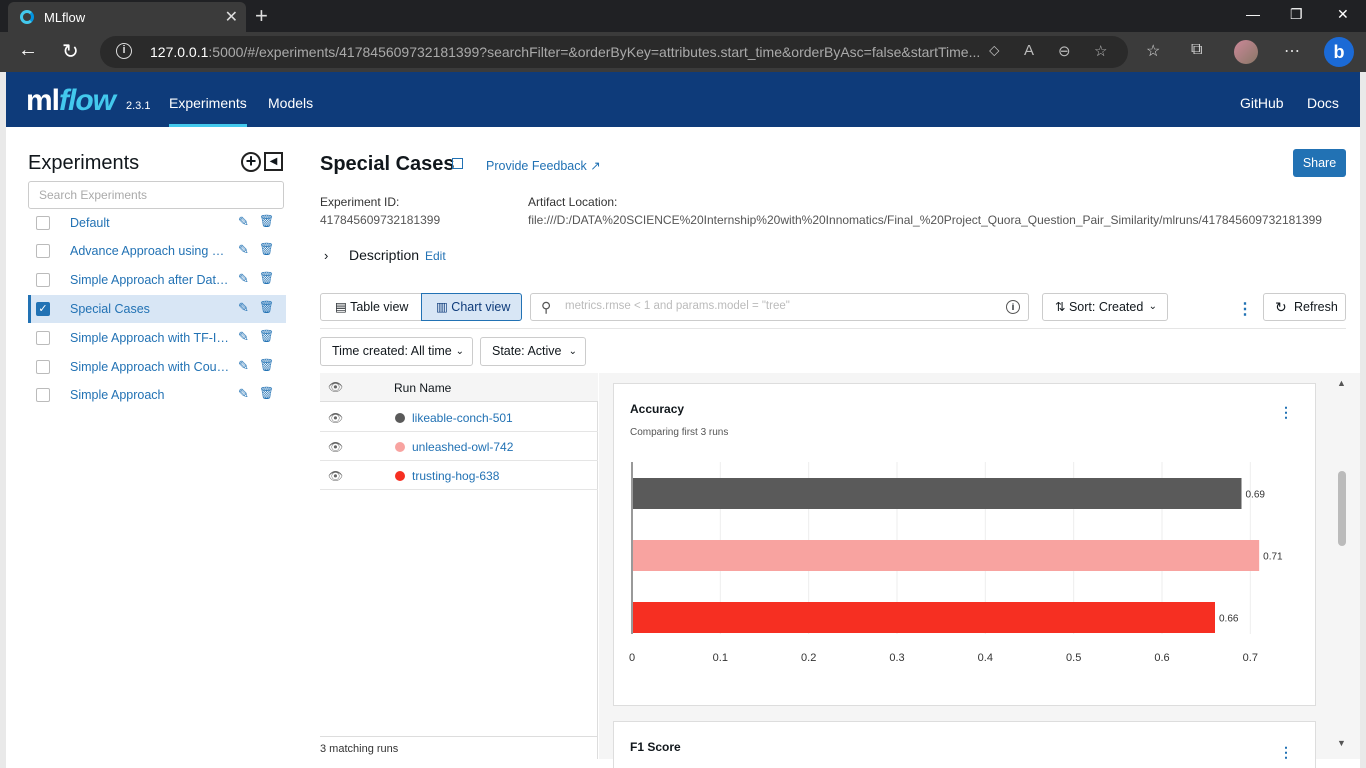 This screenshot has height=768, width=1366. What do you see at coordinates (326, 255) in the screenshot?
I see `expand-description-icon: ›` at bounding box center [326, 255].